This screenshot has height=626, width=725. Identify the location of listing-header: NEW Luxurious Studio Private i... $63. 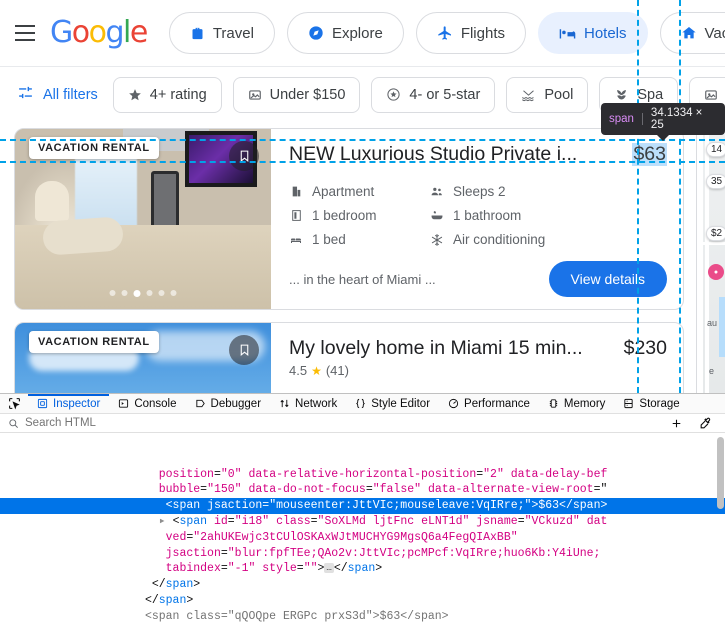
(478, 154).